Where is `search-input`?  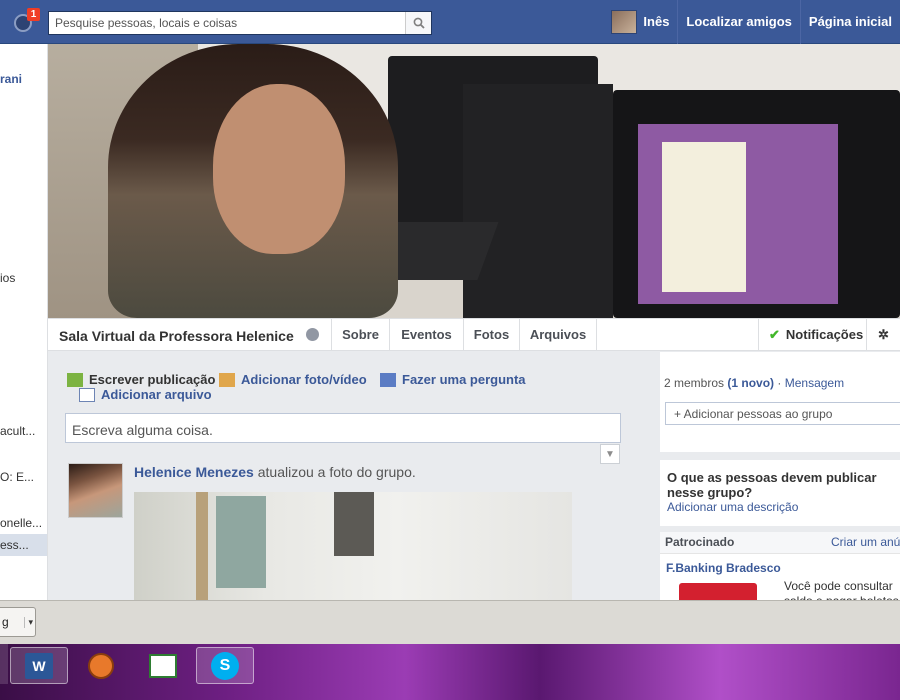 search-input is located at coordinates (224, 23).